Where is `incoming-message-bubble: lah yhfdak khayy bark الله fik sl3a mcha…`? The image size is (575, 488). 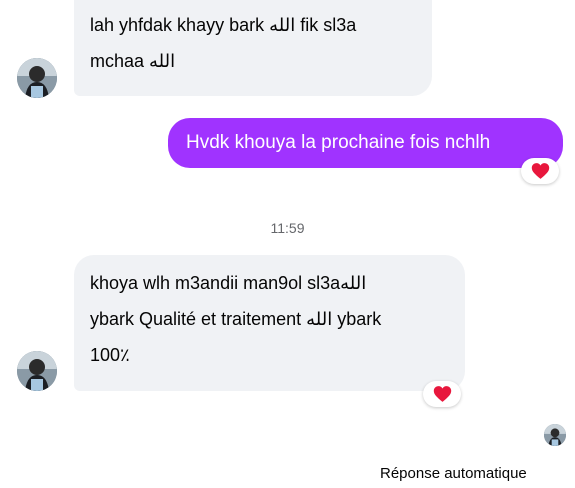
incoming-message-bubble: lah yhfdak khayy bark الله fik sl3a mcha… is located at coordinates (253, 48).